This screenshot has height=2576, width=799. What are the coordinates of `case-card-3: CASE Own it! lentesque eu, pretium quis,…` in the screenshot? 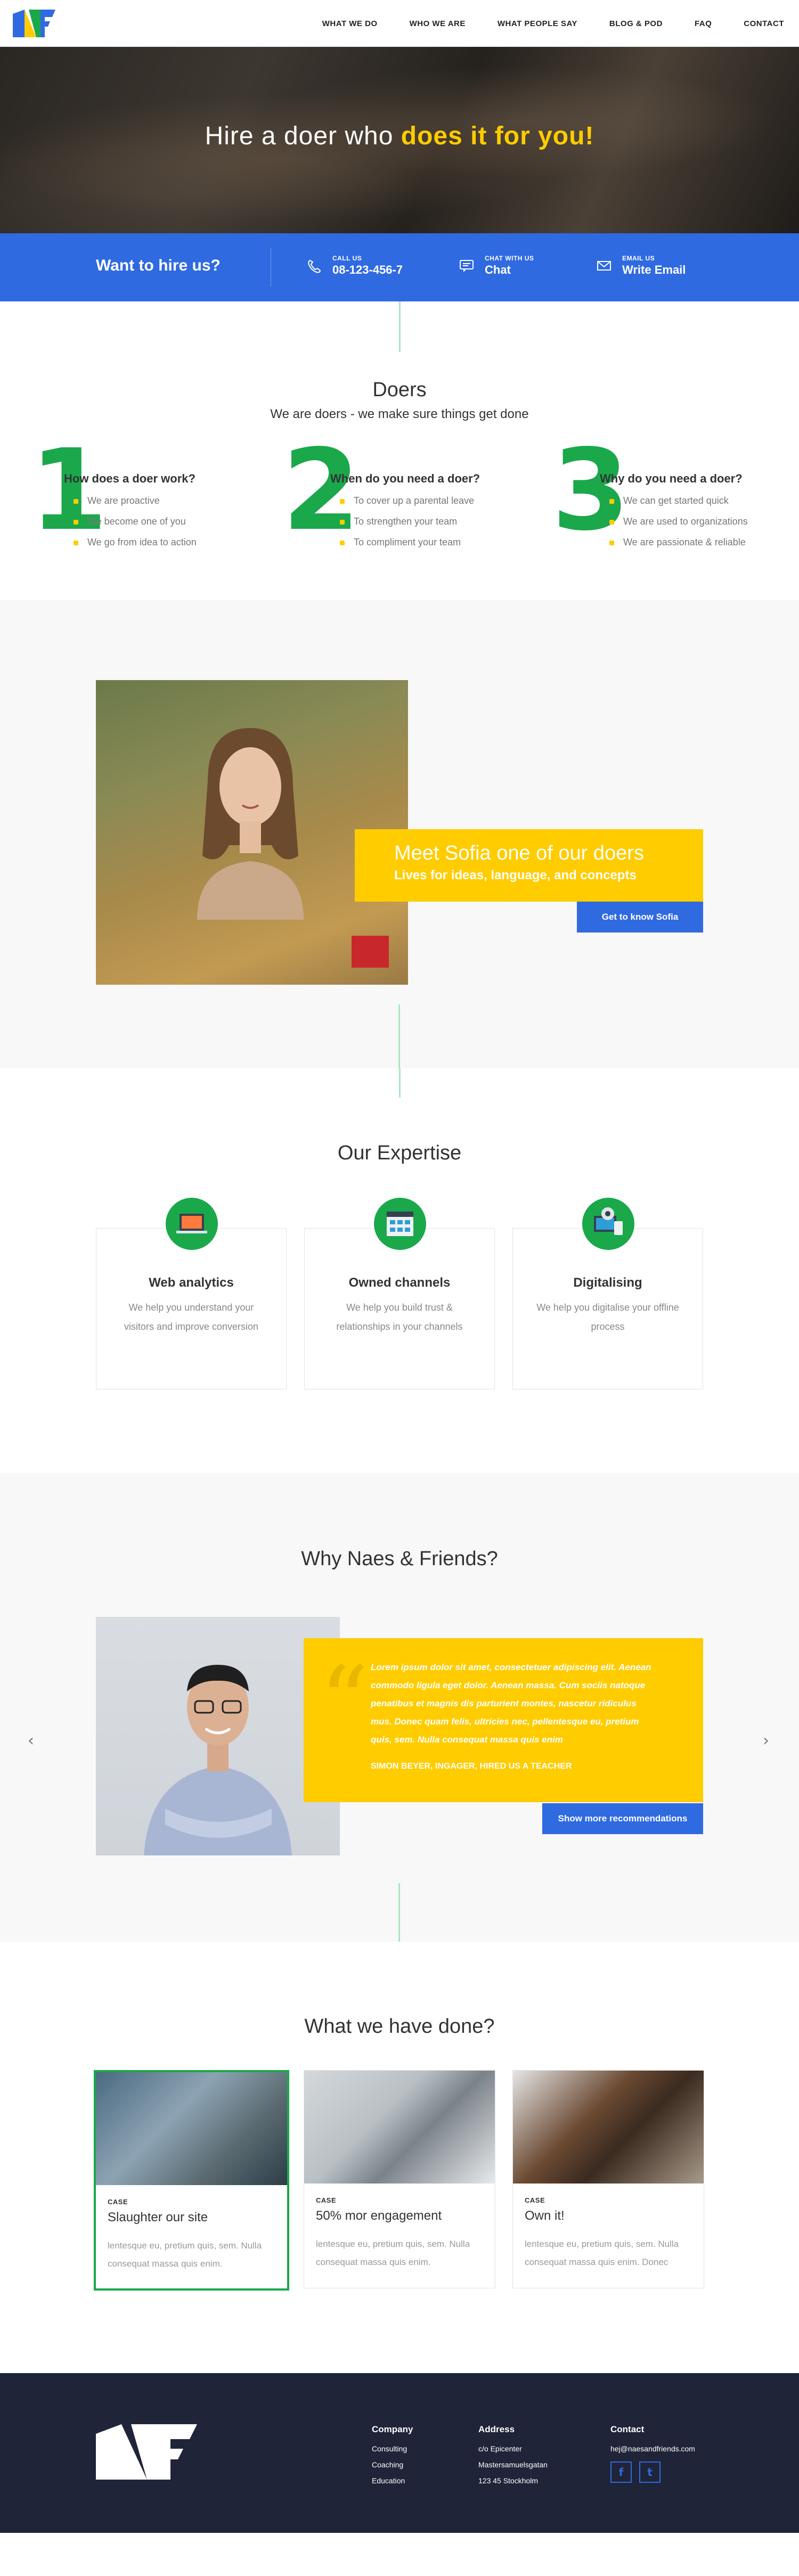 It's located at (608, 2179).